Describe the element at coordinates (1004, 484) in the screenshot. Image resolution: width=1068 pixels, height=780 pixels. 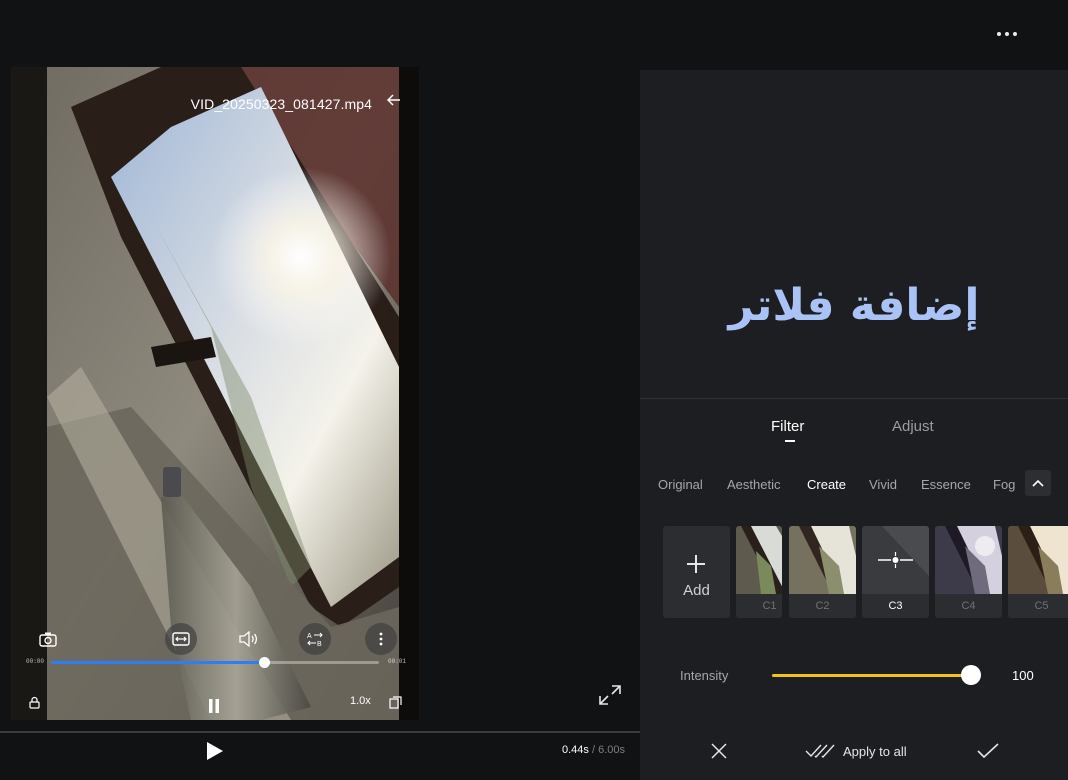
I see `category-fog: Fog` at that location.